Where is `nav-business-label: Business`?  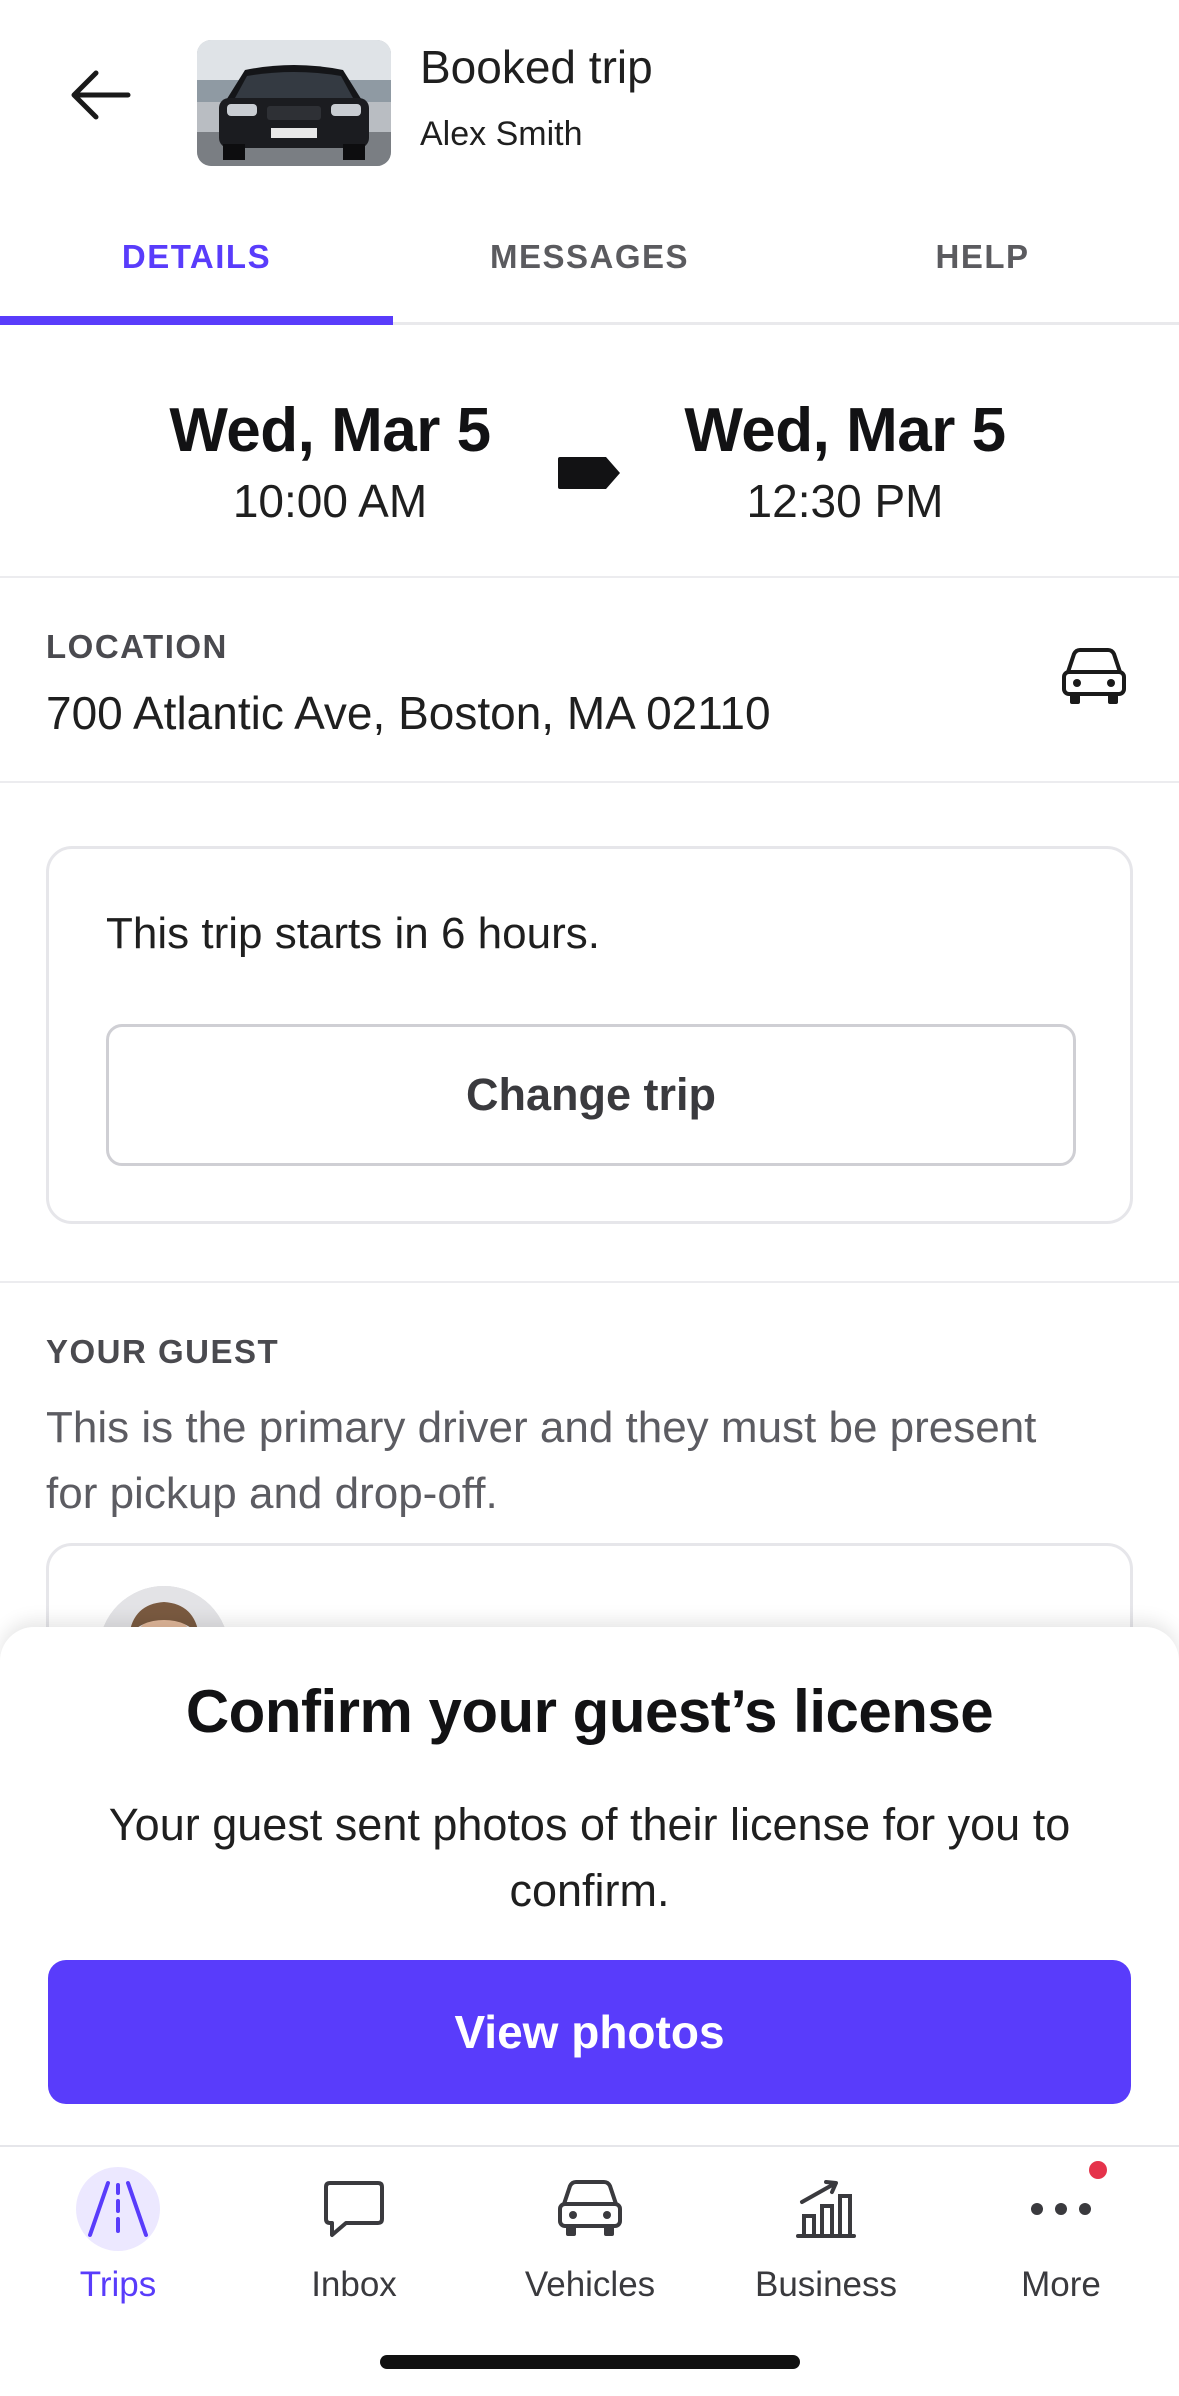
nav-business-label: Business is located at coordinates (826, 2284).